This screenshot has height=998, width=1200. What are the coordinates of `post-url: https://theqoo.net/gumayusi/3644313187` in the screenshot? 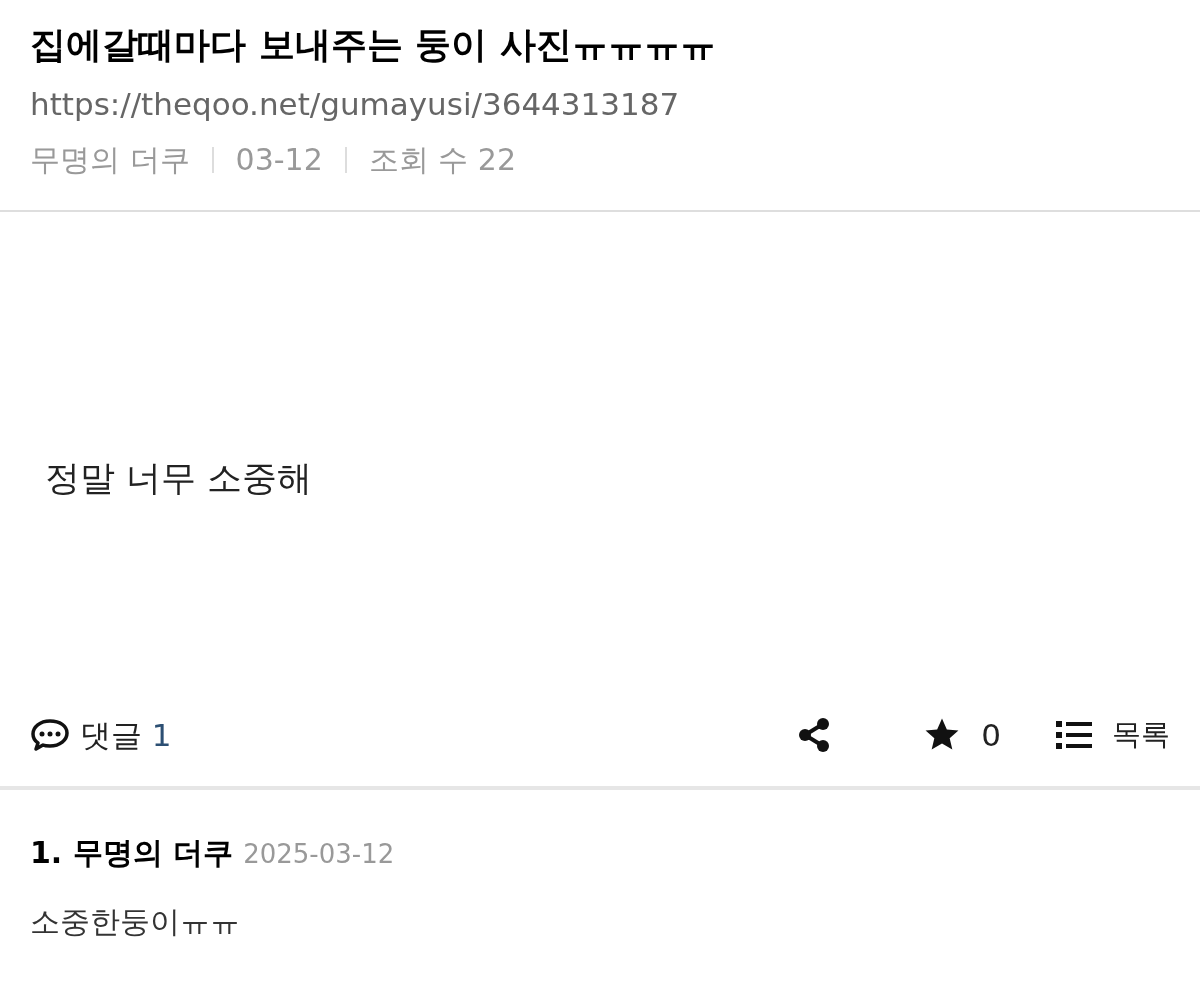 It's located at (355, 104).